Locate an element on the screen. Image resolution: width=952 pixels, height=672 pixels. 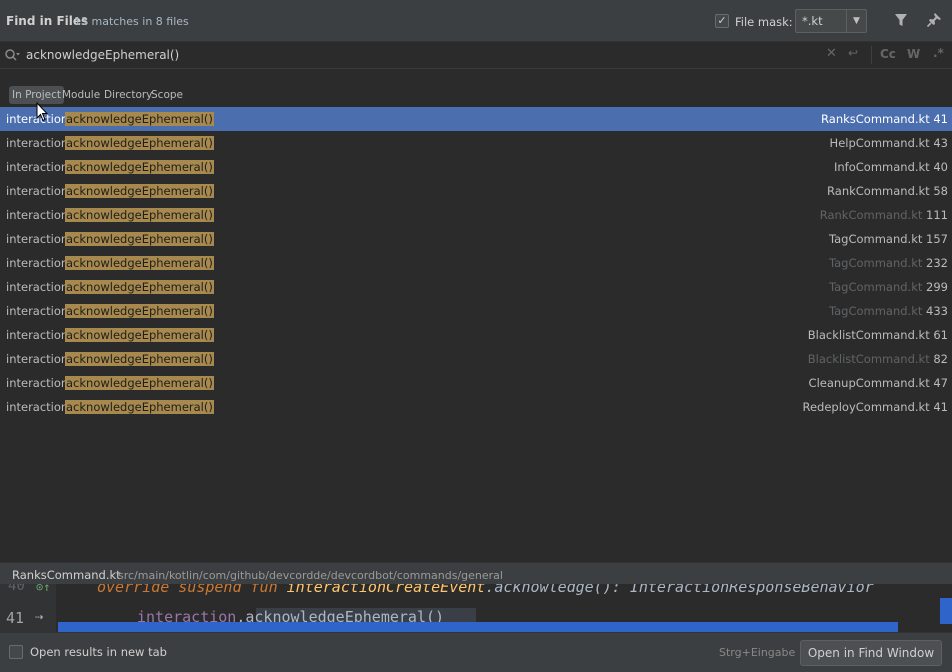
result-file-name: HelpCommand.kt is located at coordinates (879, 143).